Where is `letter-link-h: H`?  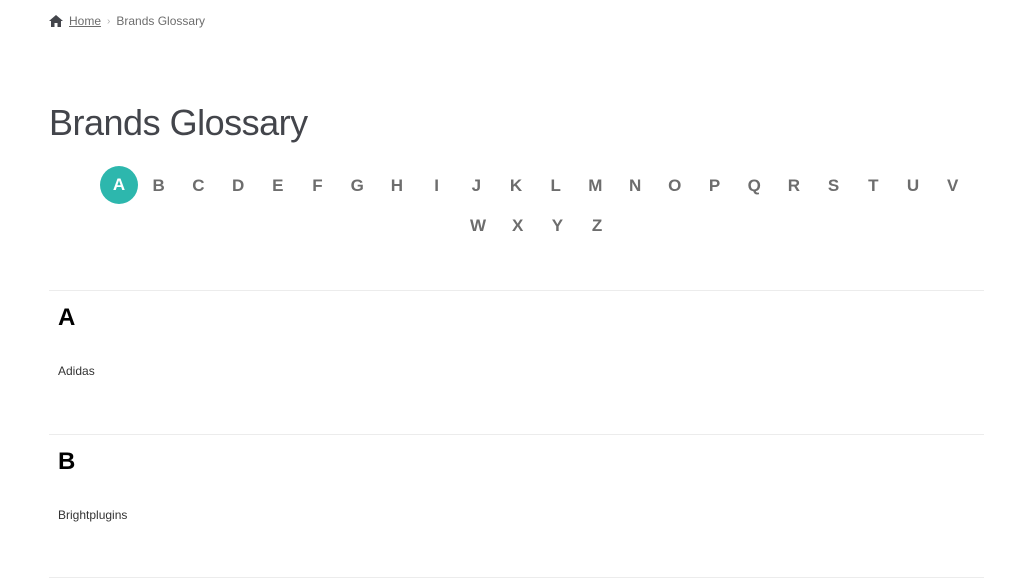 letter-link-h: H is located at coordinates (397, 186).